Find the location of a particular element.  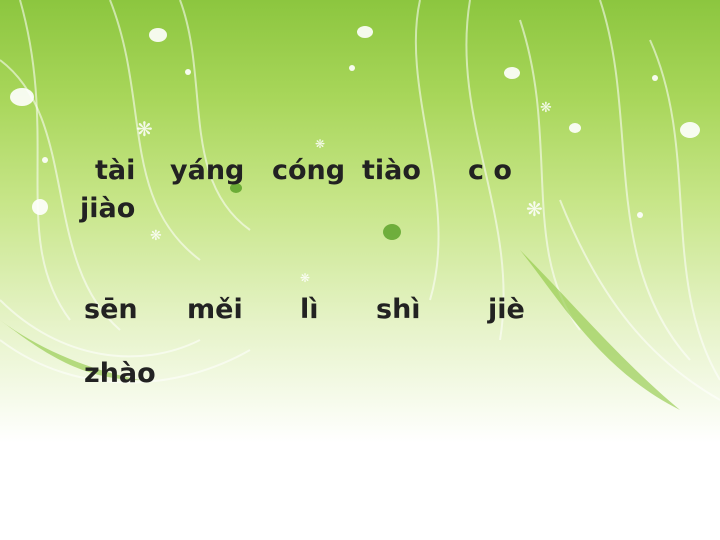

pinyin-1-5: c o is located at coordinates (490, 170).